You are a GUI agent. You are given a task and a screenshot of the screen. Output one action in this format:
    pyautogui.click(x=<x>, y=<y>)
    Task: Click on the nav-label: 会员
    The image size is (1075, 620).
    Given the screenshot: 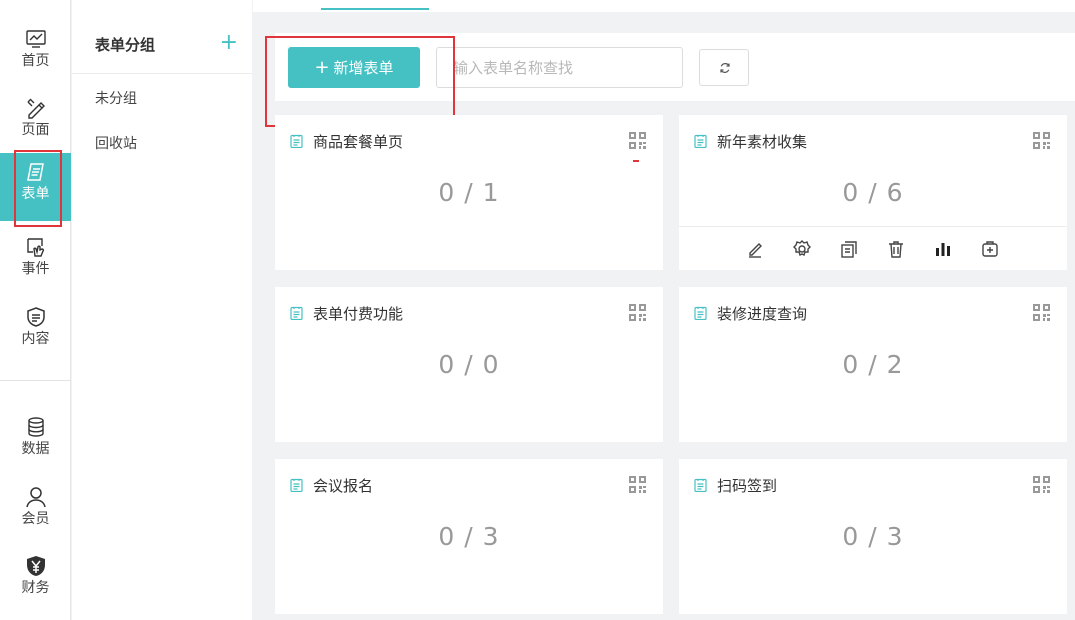 What is the action you would take?
    pyautogui.click(x=35, y=519)
    